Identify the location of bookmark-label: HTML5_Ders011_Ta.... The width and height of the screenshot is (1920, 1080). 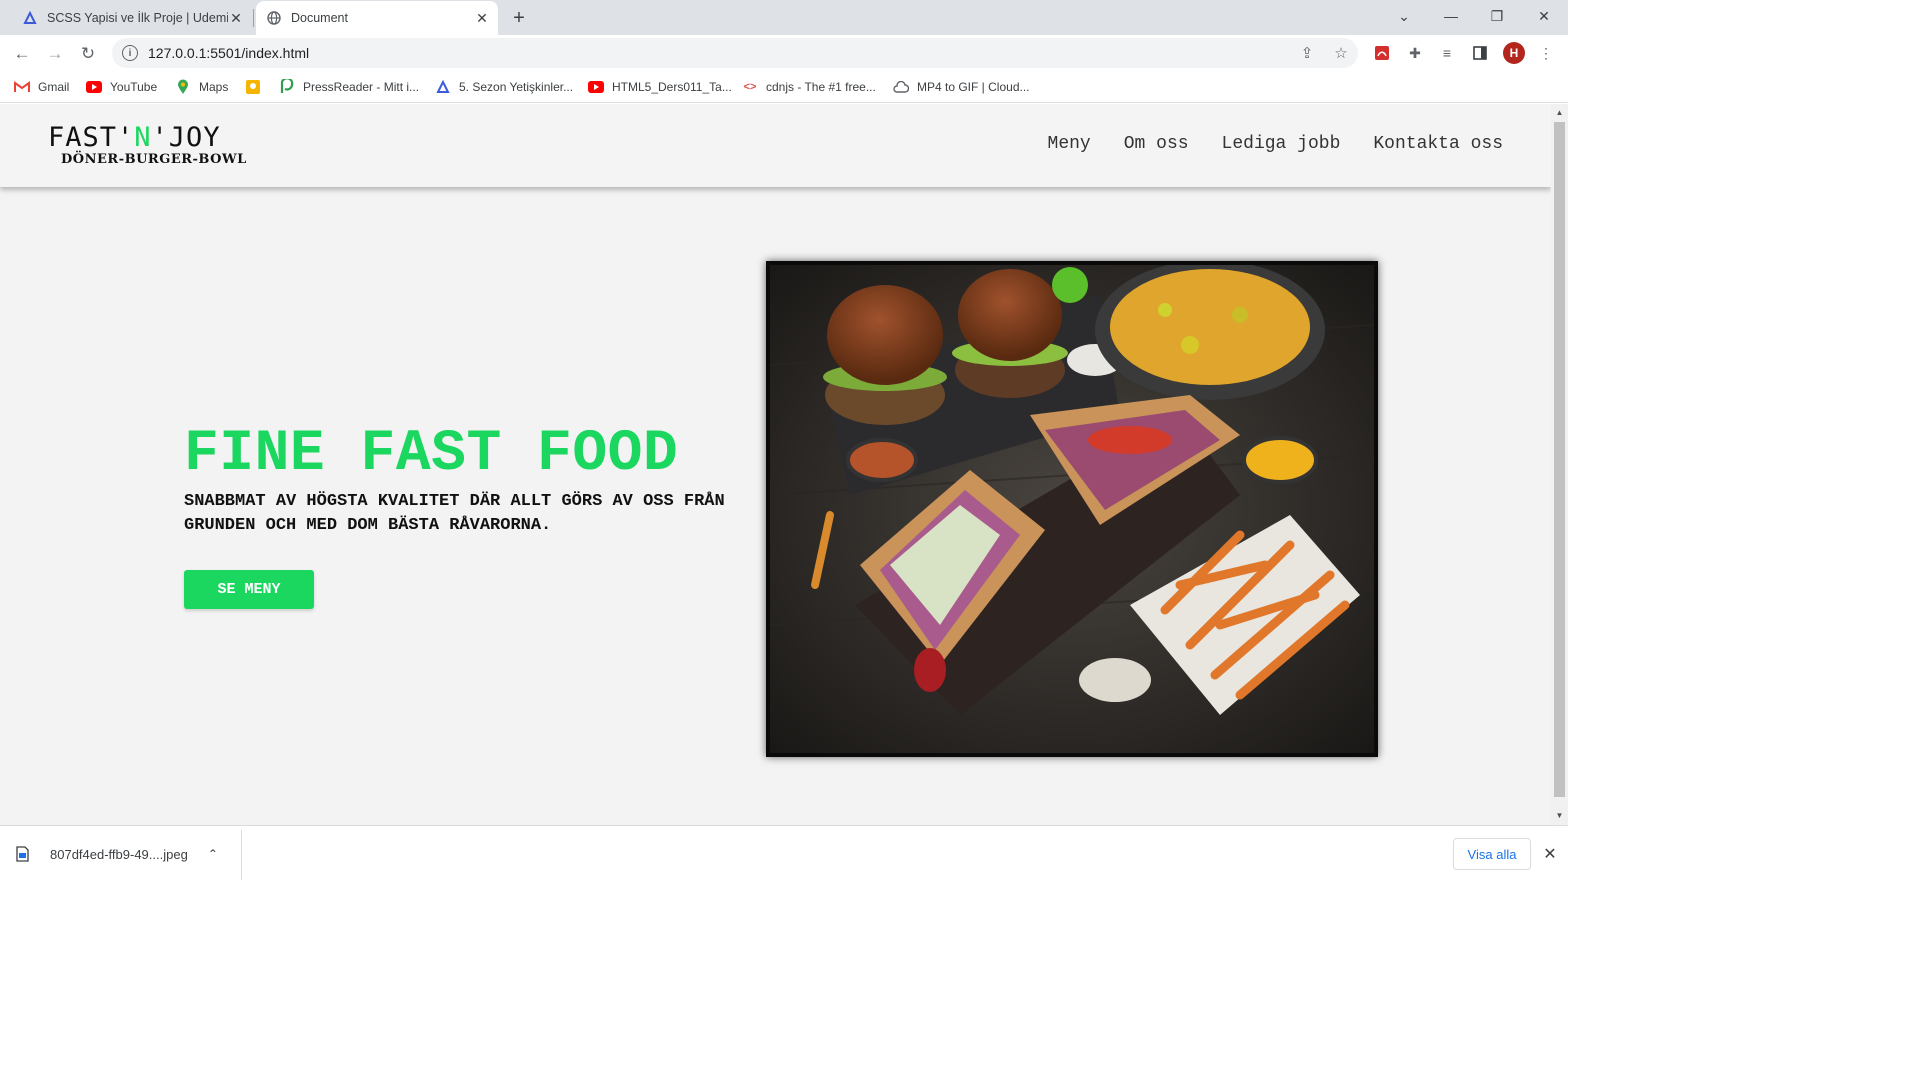
(672, 87).